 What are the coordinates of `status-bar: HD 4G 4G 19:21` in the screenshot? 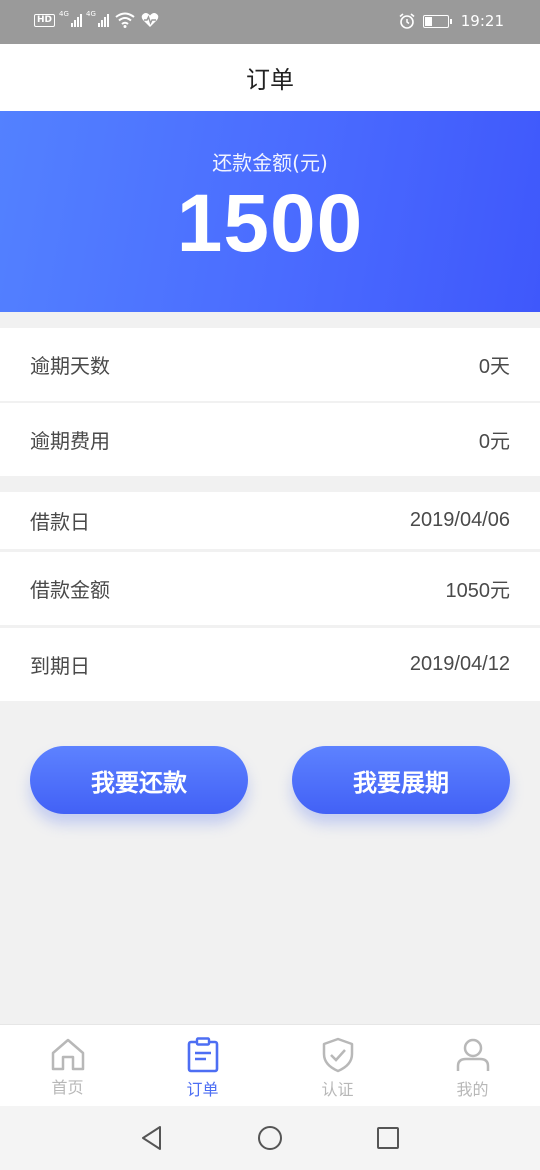 It's located at (270, 22).